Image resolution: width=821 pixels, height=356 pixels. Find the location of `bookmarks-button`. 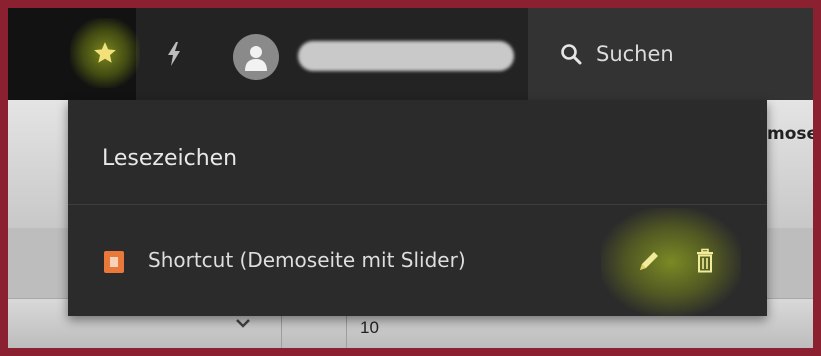

bookmarks-button is located at coordinates (105, 53).